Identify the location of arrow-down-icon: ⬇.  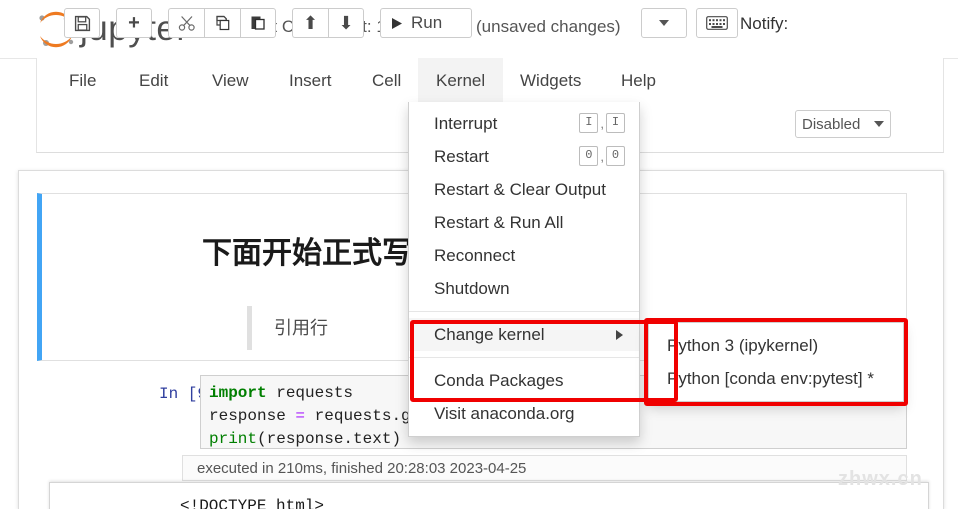
(346, 22).